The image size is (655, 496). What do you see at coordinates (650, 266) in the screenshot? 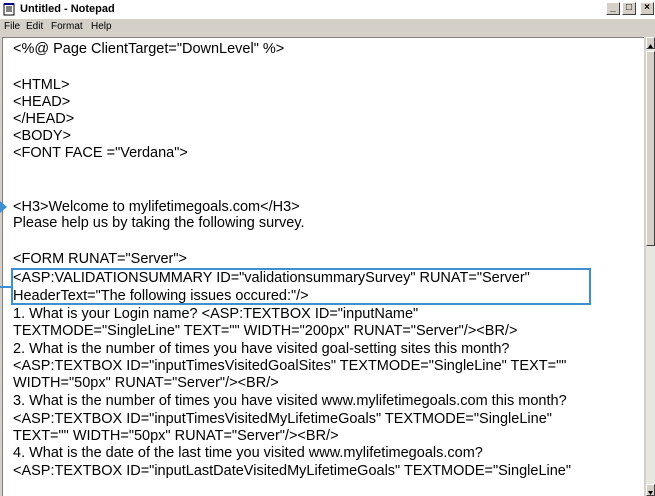
I see `vertical-scrollbar` at bounding box center [650, 266].